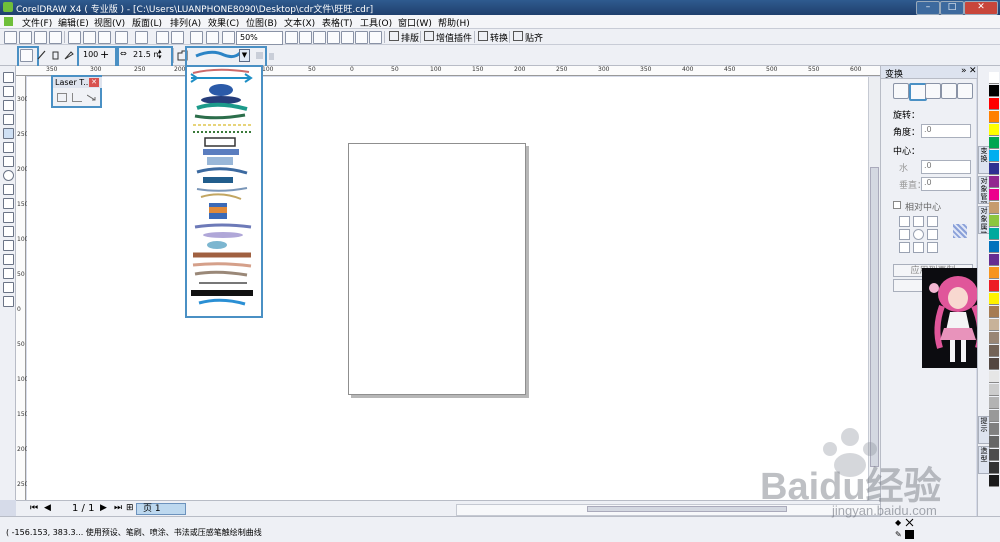 Image resolution: width=1000 pixels, height=542 pixels. Describe the element at coordinates (874, 317) in the screenshot. I see `vertical-scroll-thumb` at that location.